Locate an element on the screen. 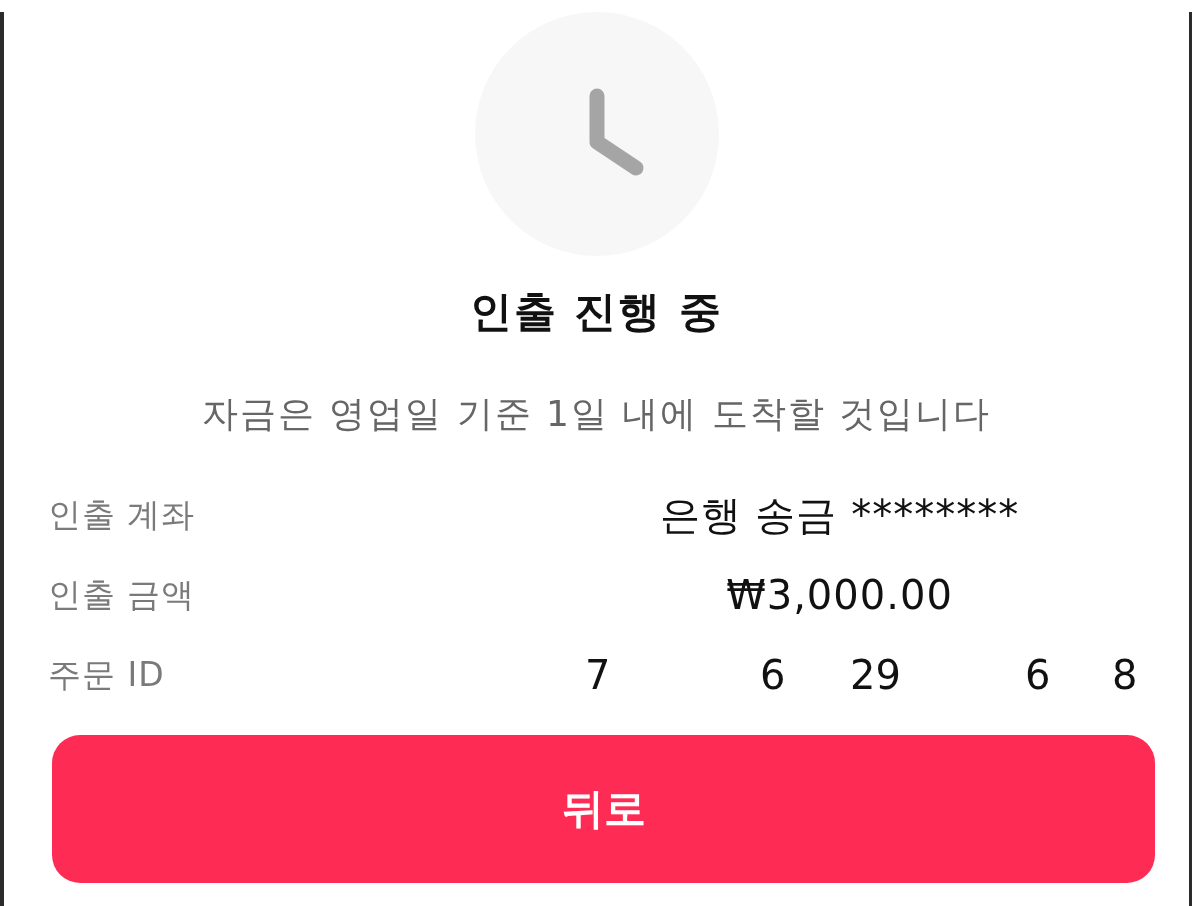 The height and width of the screenshot is (906, 1192). order-id-fragment: 29 is located at coordinates (875, 675).